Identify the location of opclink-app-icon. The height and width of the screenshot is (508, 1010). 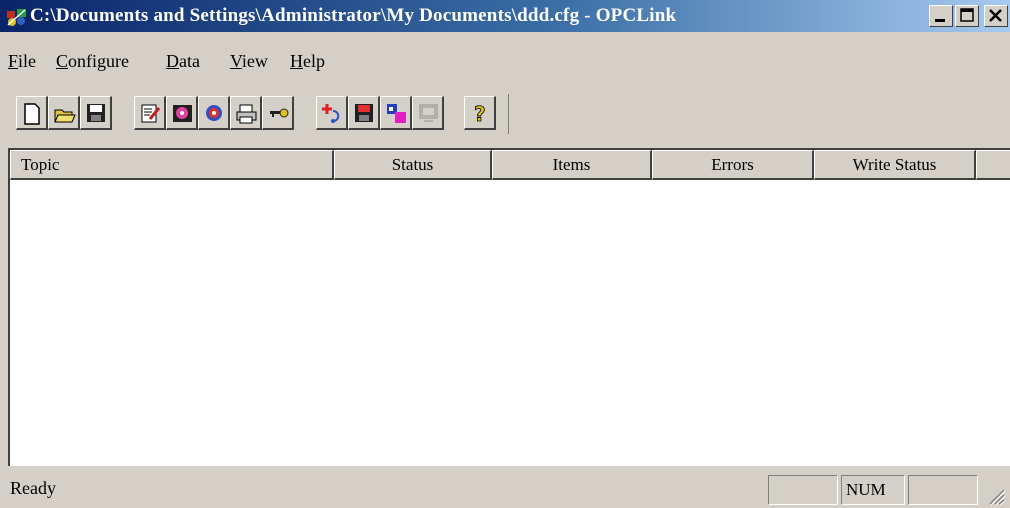
(17, 17).